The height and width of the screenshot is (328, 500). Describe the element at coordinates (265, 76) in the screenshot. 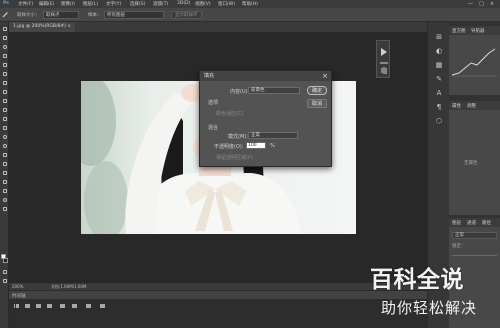

I see `dialog-title: 填充` at that location.